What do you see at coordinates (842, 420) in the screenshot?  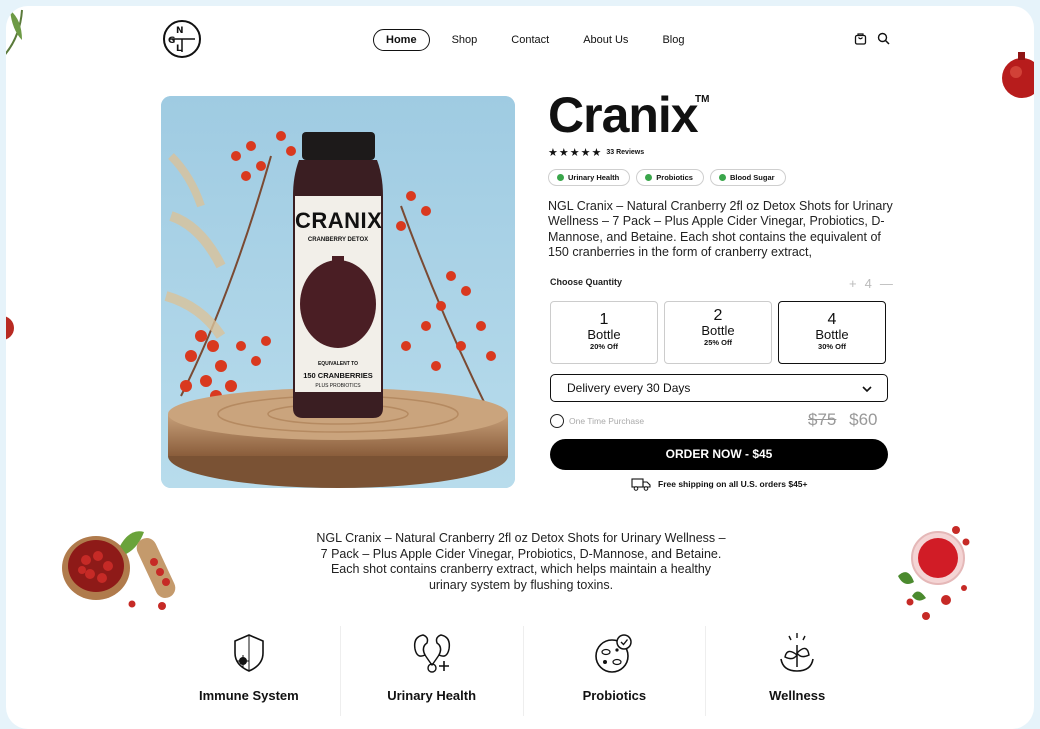 I see `price-display: $75 $60` at bounding box center [842, 420].